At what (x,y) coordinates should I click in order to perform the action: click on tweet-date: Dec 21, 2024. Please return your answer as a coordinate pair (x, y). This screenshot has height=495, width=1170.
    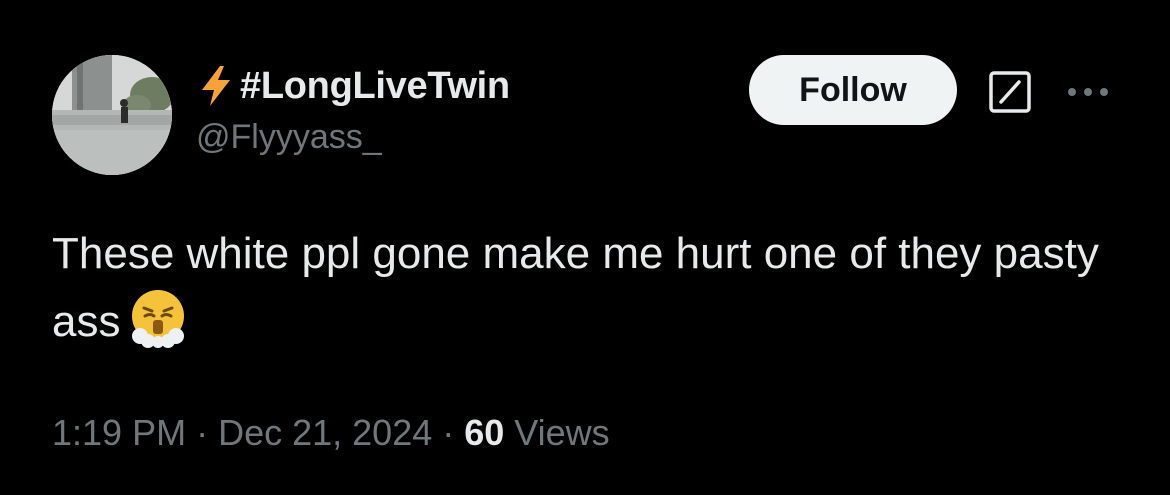
    Looking at the image, I should click on (325, 432).